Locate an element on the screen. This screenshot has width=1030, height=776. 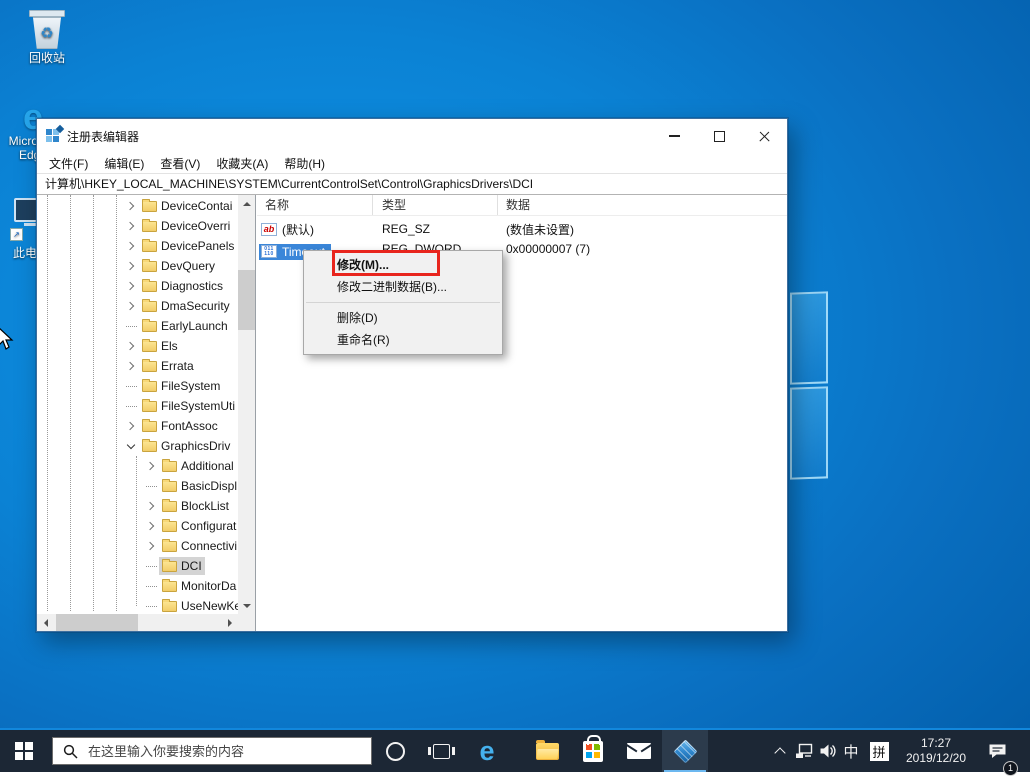
tree-item-Configurat: Configurat is located at coordinates (137, 526).